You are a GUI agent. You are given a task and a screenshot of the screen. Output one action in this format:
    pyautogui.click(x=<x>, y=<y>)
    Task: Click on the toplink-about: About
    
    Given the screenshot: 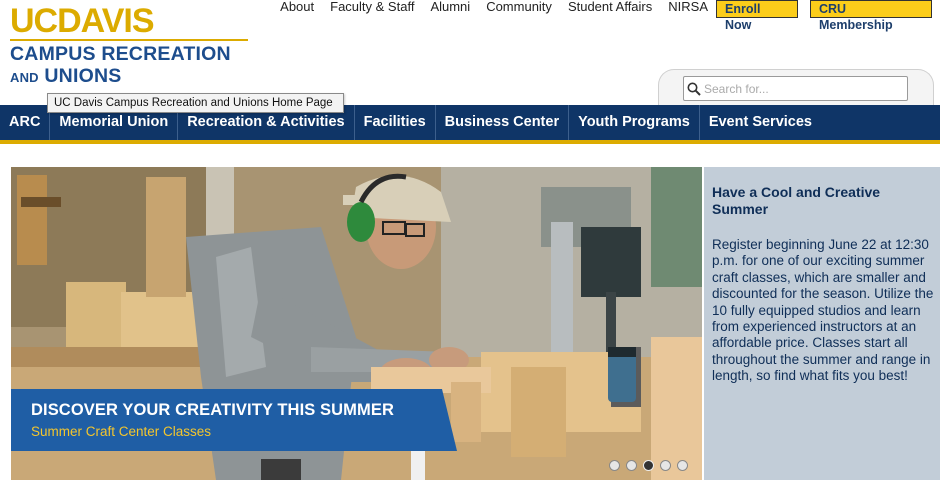 What is the action you would take?
    pyautogui.click(x=297, y=7)
    